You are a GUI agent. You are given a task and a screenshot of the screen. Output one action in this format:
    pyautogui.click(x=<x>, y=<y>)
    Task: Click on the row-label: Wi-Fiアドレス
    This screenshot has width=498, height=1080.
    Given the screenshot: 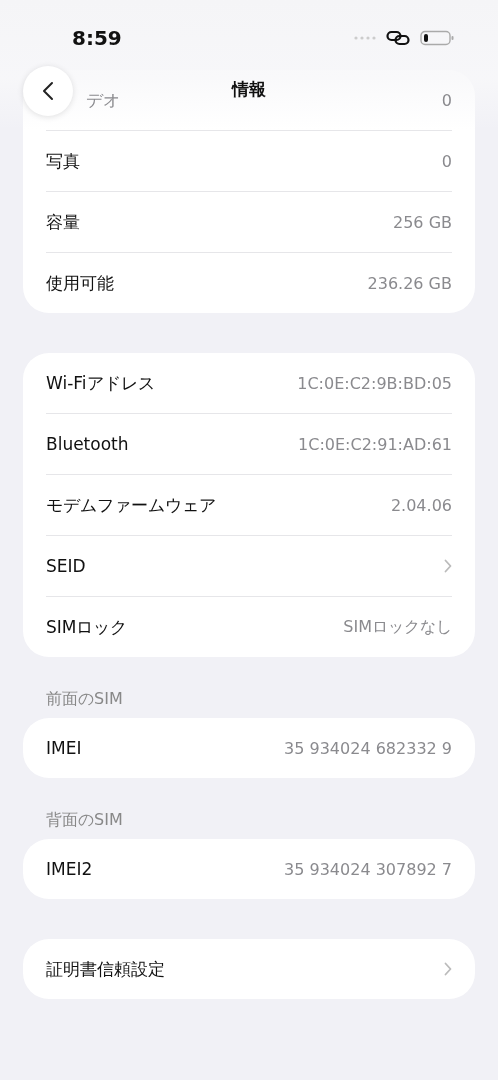 What is the action you would take?
    pyautogui.click(x=100, y=383)
    